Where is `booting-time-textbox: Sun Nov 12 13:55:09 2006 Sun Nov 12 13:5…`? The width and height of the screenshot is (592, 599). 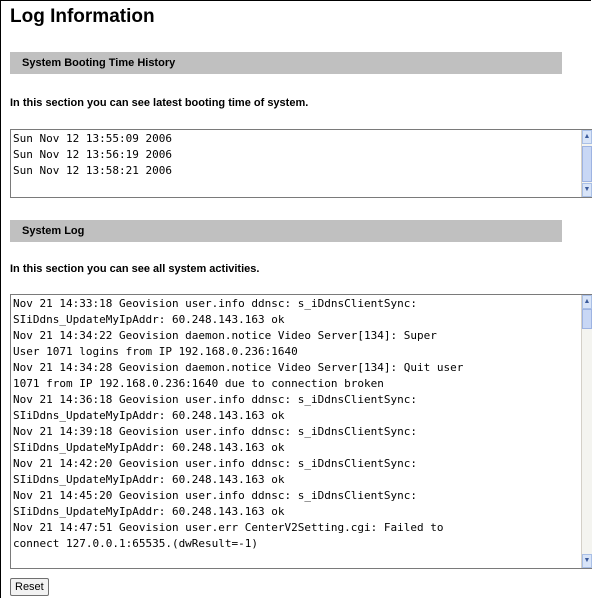 booting-time-textbox: Sun Nov 12 13:55:09 2006 Sun Nov 12 13:5… is located at coordinates (301, 163).